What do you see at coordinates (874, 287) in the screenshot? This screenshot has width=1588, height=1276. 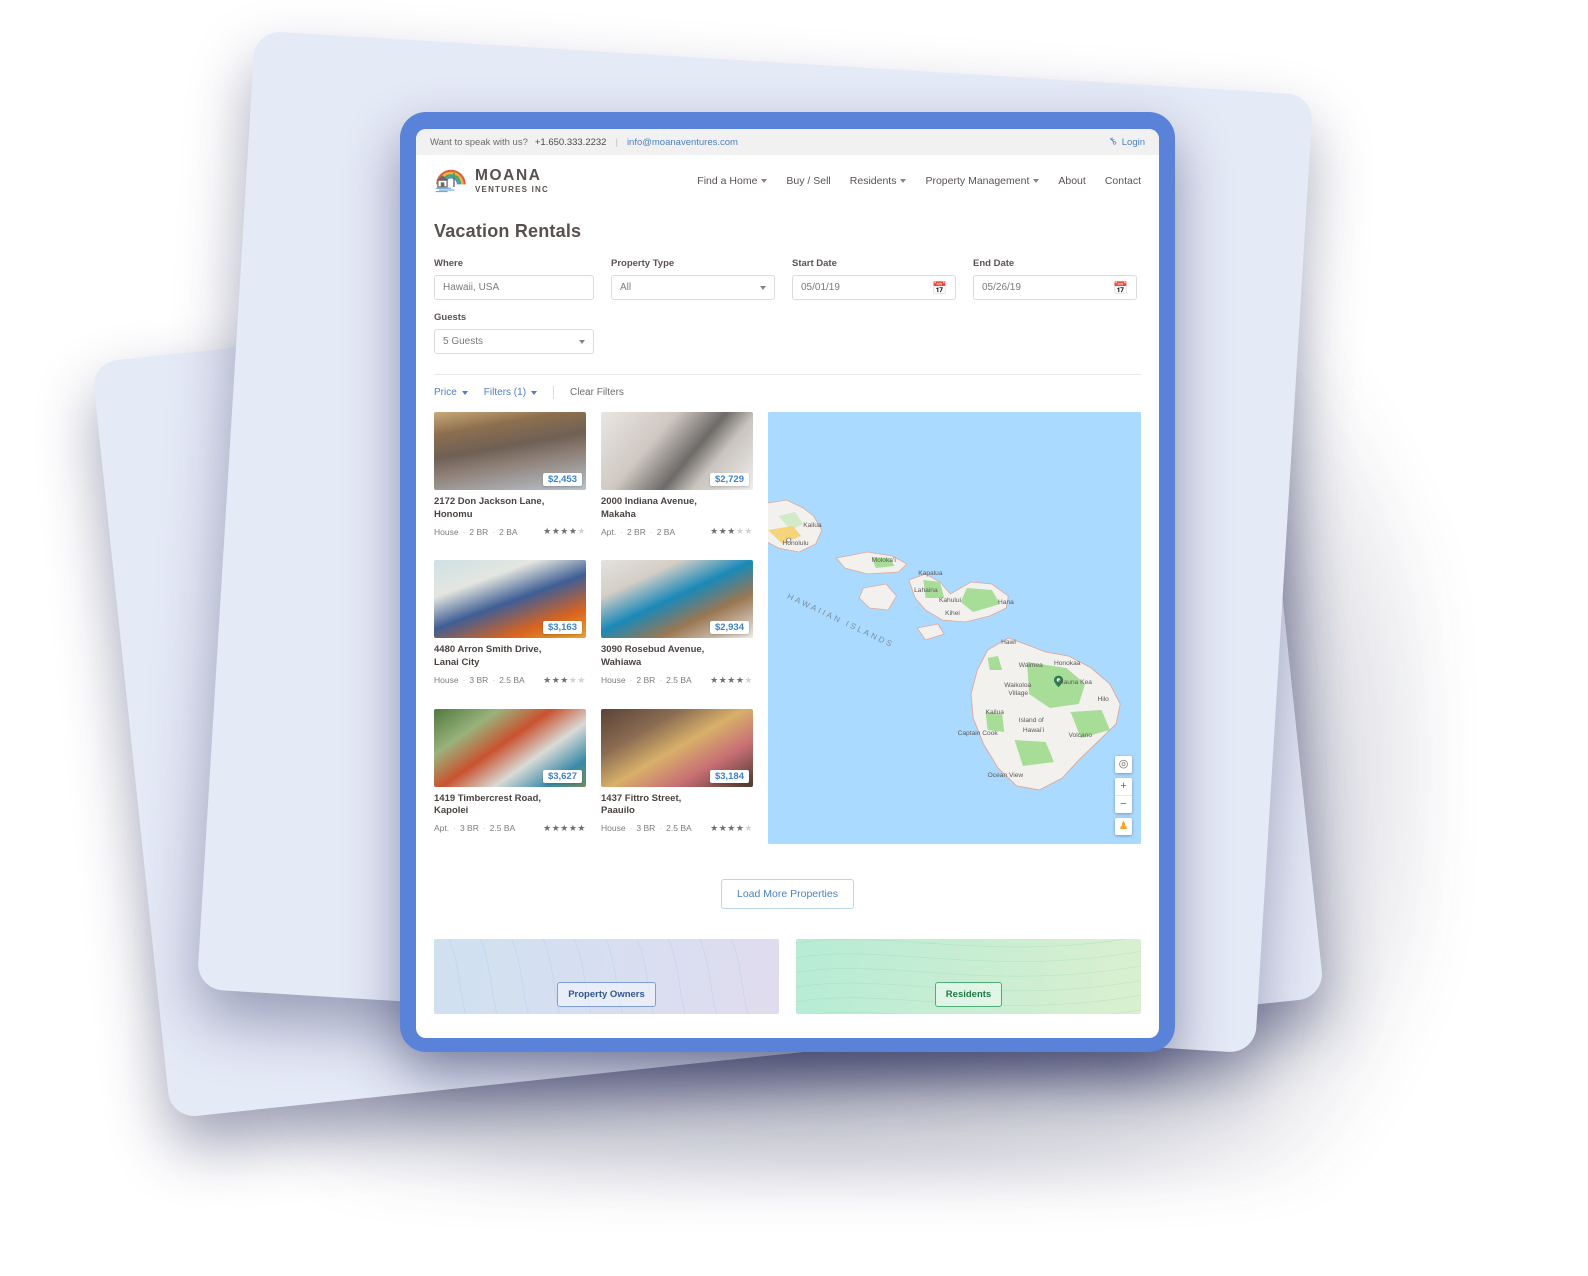 I see `start-date-input: 05/01/19 📅` at bounding box center [874, 287].